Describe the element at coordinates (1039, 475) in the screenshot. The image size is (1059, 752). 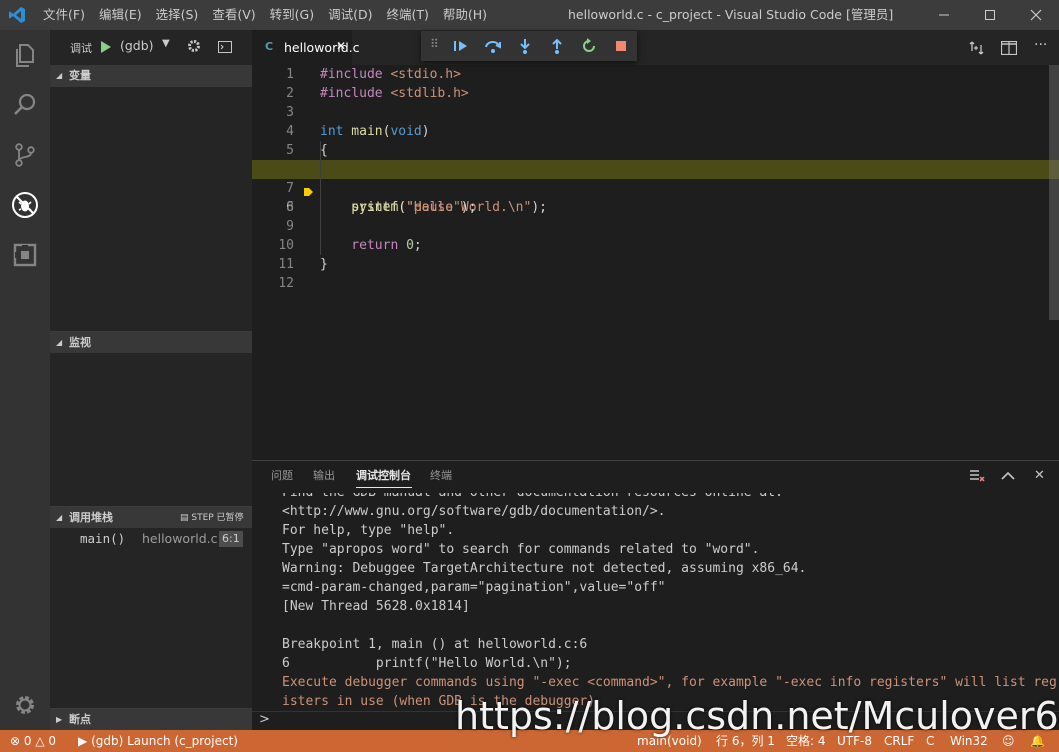
I see `close-panel-icon: ✕` at that location.